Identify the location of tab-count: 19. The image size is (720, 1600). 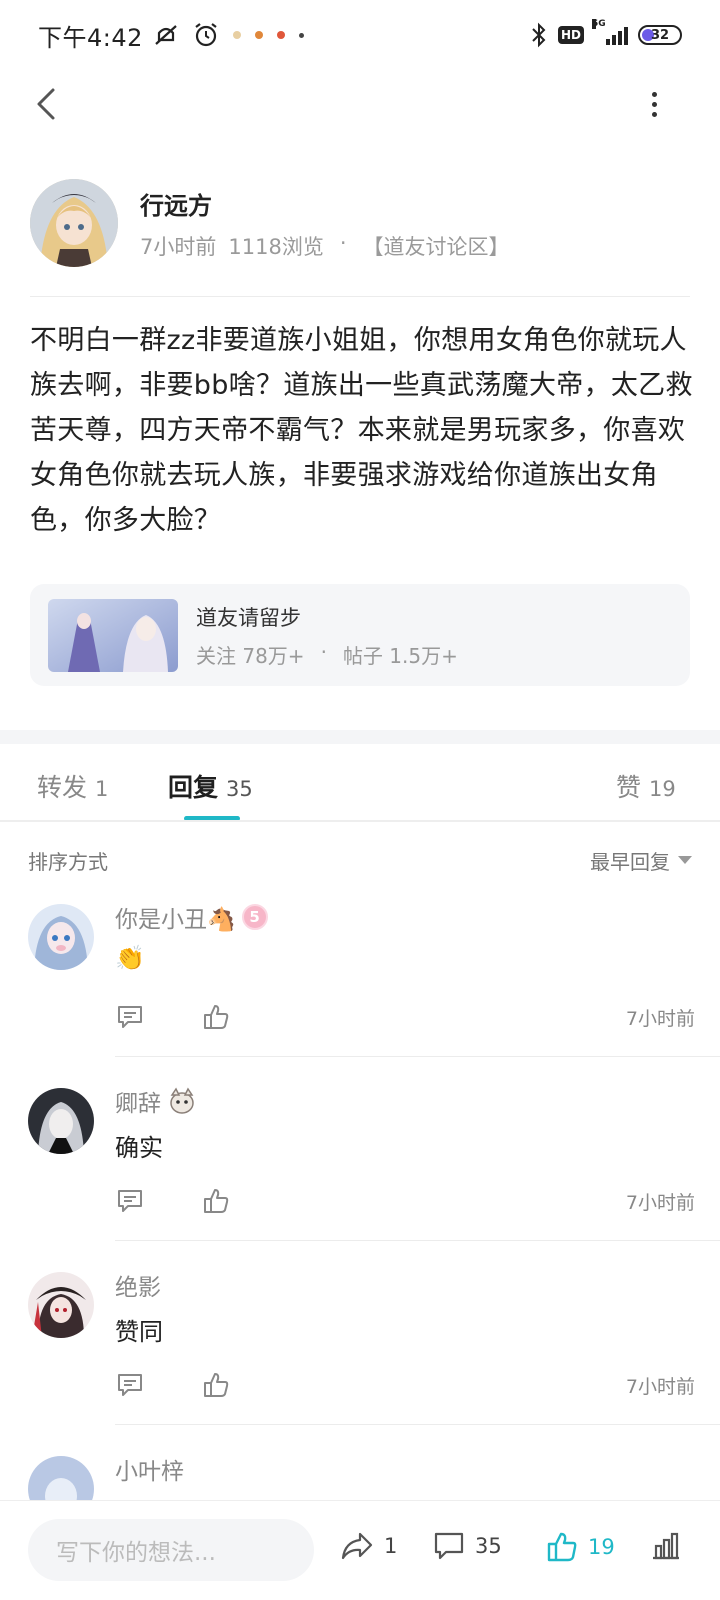
(662, 789).